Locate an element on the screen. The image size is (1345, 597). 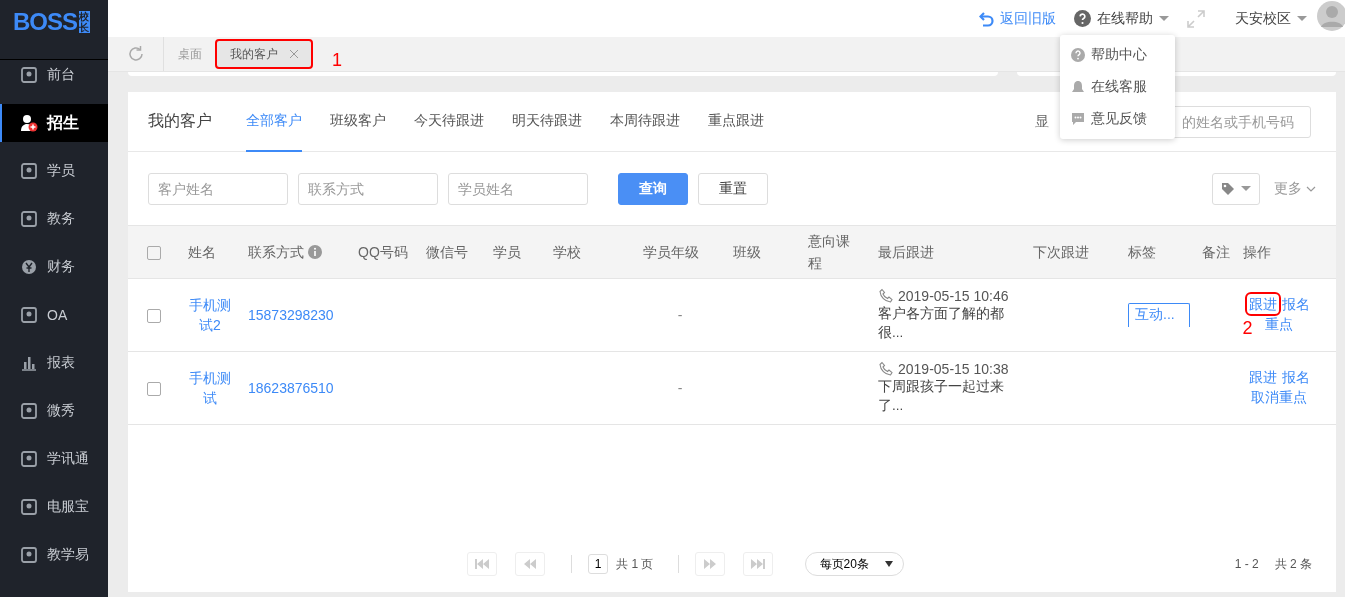
campus-menu: 天安校区 is located at coordinates (1271, 18).